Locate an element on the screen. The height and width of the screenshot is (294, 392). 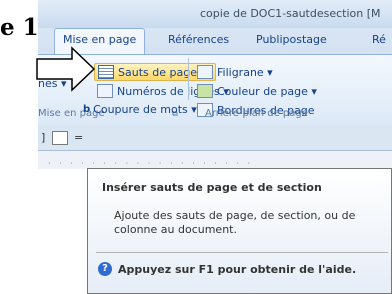
watermark-icon is located at coordinates (205, 72).